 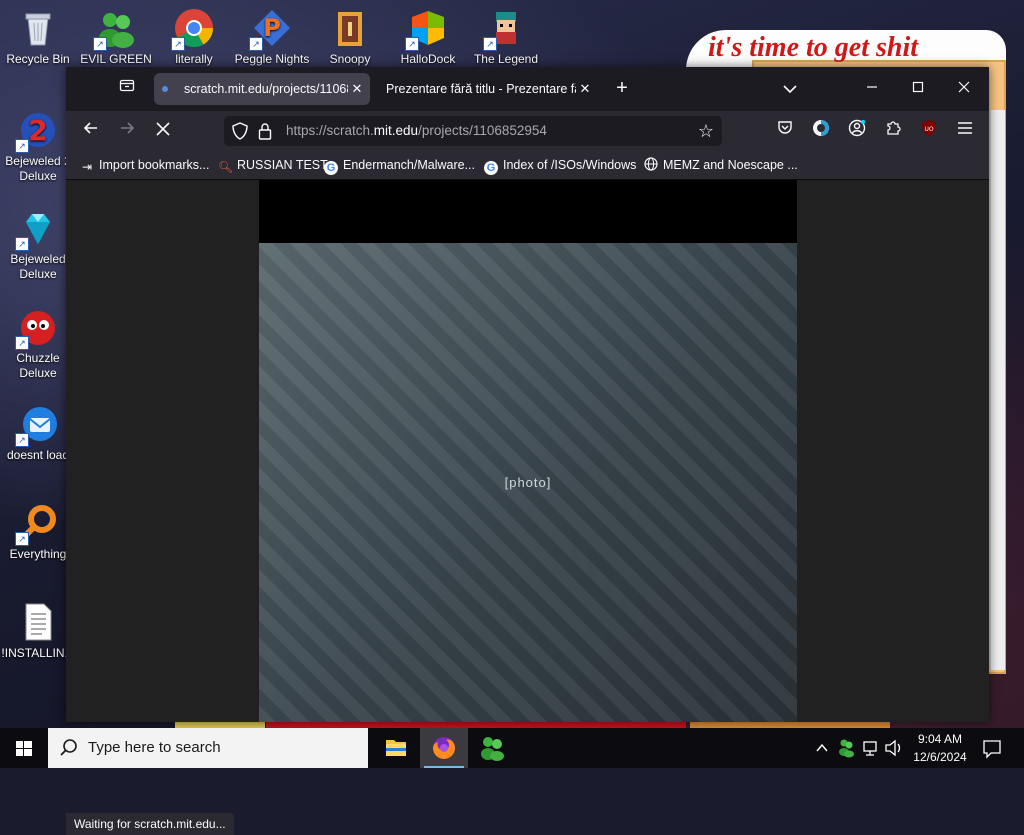 I want to click on bookmark-russian-test: 🔍︎ RUSSIAN TEST, so click(x=273, y=165).